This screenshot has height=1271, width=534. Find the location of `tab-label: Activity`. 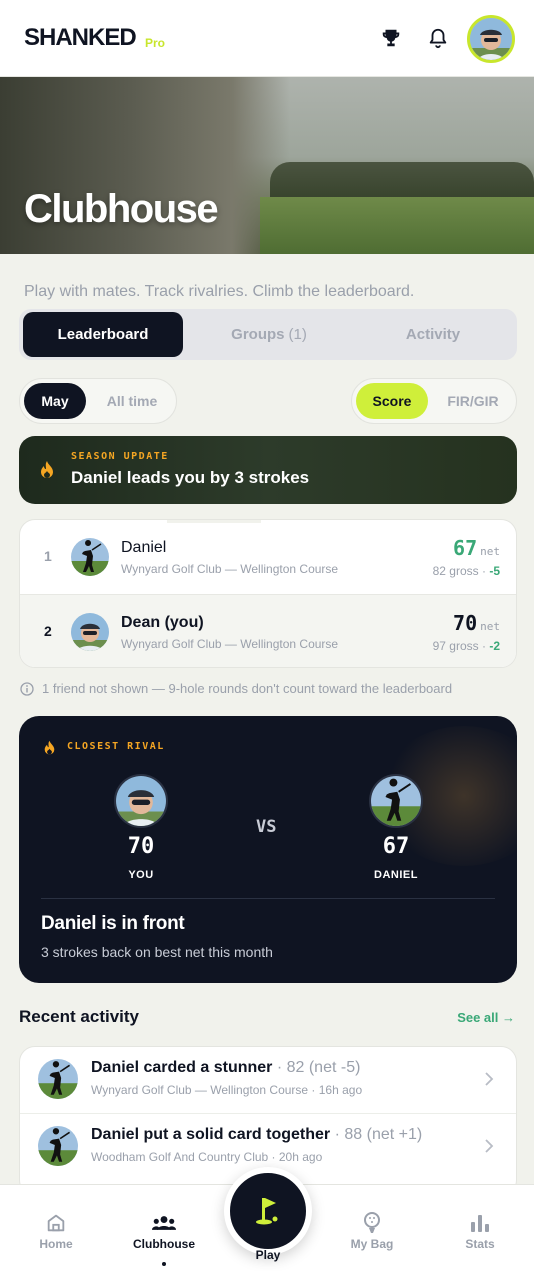

tab-label: Activity is located at coordinates (433, 334).